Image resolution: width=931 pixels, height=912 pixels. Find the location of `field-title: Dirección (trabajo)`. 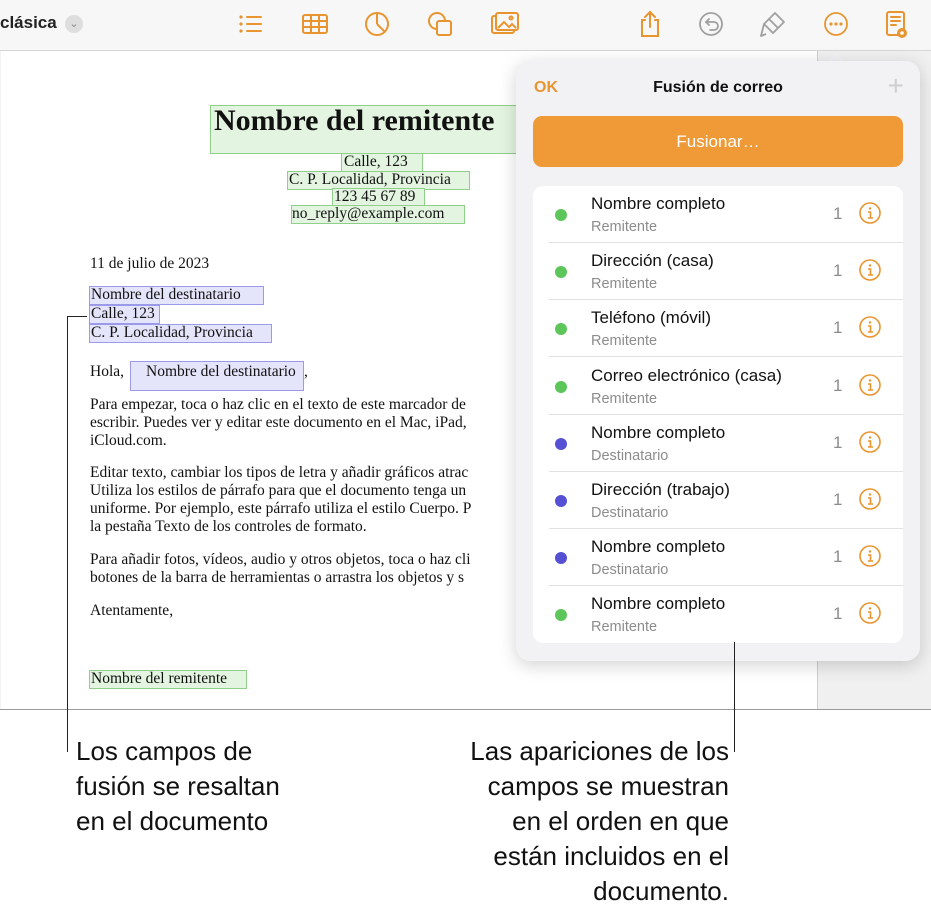

field-title: Dirección (trabajo) is located at coordinates (660, 489).